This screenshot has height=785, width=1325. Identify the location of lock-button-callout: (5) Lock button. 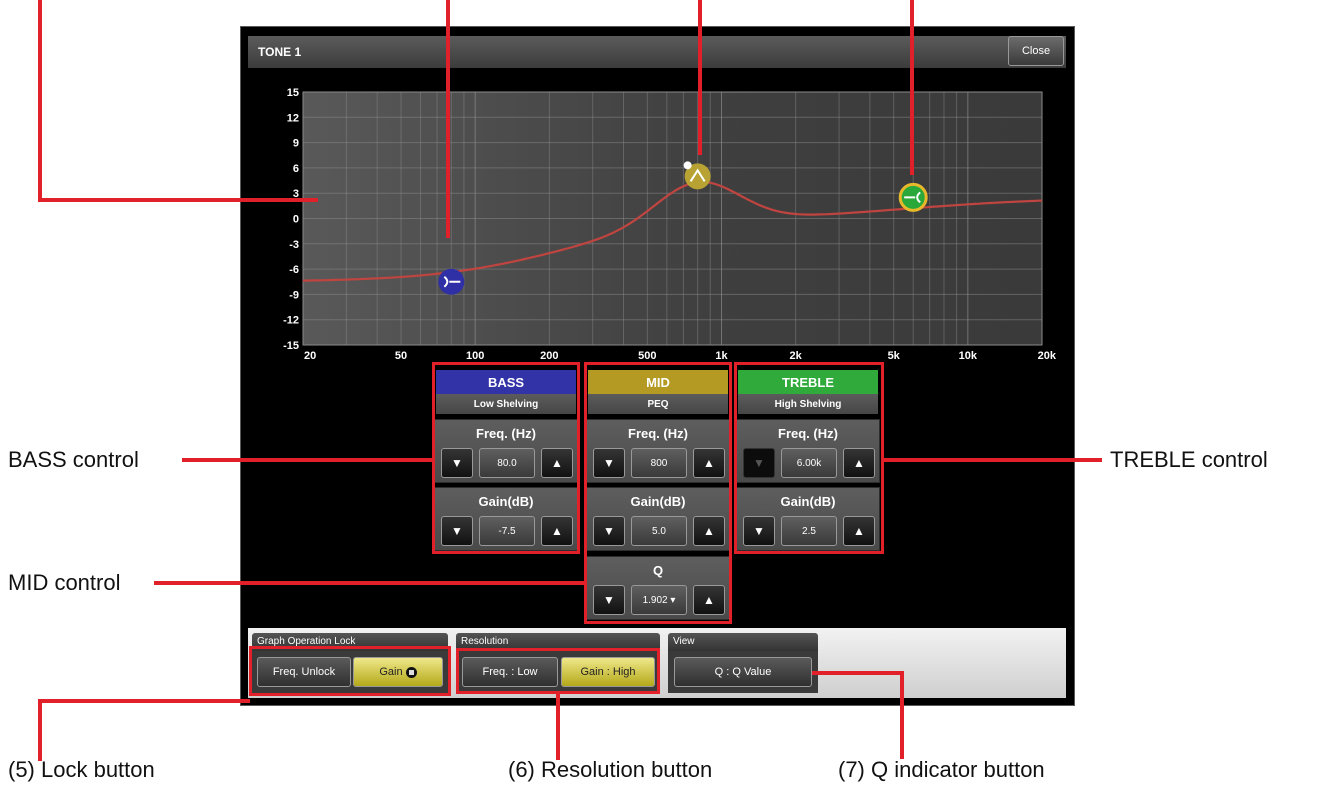
(81, 769).